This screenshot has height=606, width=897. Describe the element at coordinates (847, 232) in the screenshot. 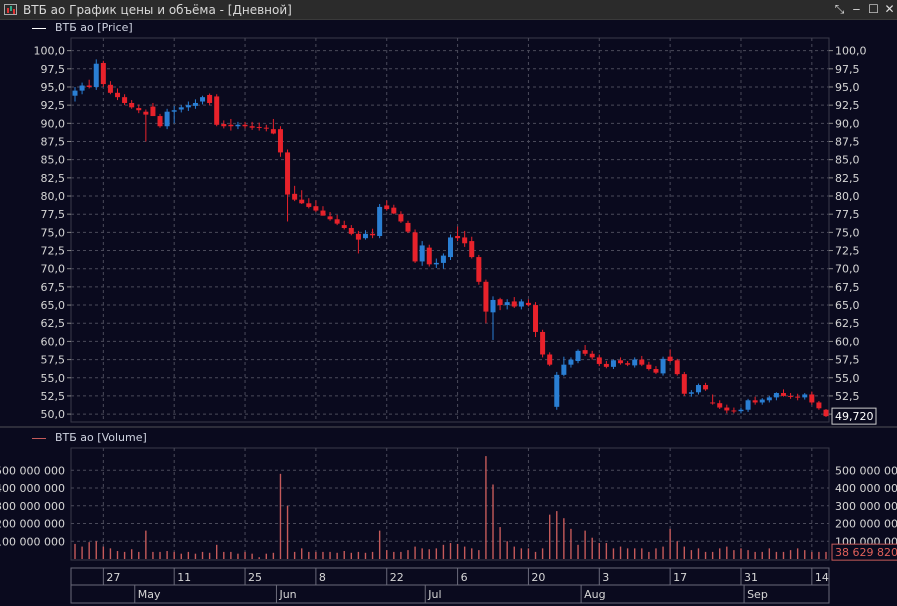

I see `price-tick-label-right: 75,0` at that location.